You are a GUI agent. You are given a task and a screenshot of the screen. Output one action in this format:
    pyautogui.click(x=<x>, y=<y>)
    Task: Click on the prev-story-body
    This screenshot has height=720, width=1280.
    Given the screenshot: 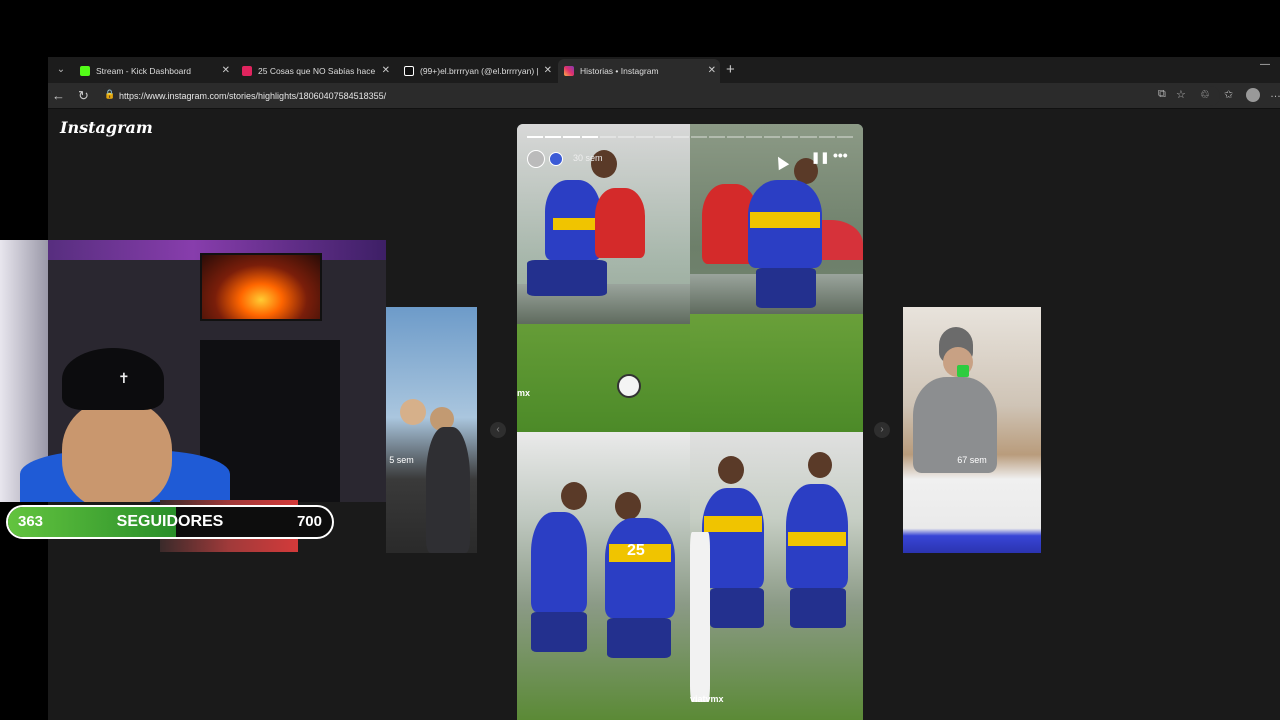 What is the action you would take?
    pyautogui.click(x=448, y=490)
    